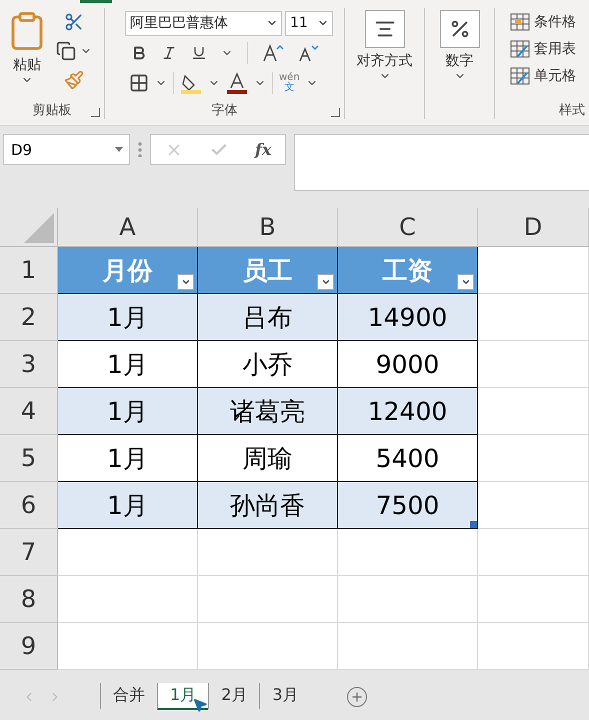  What do you see at coordinates (27, 65) in the screenshot?
I see `paste-label: 粘贴` at bounding box center [27, 65].